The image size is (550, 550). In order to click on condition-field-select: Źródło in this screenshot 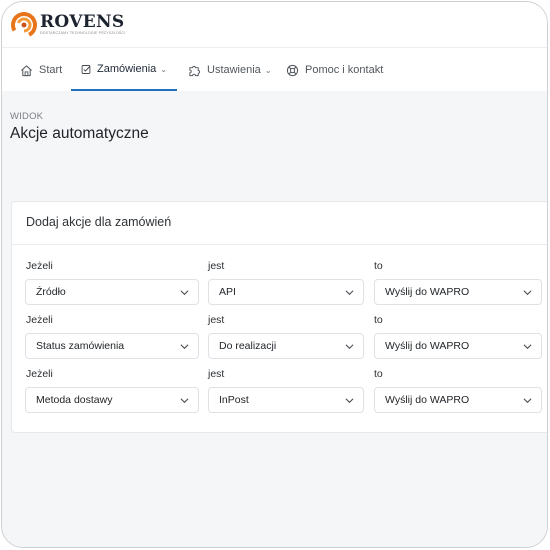, I will do `click(112, 292)`.